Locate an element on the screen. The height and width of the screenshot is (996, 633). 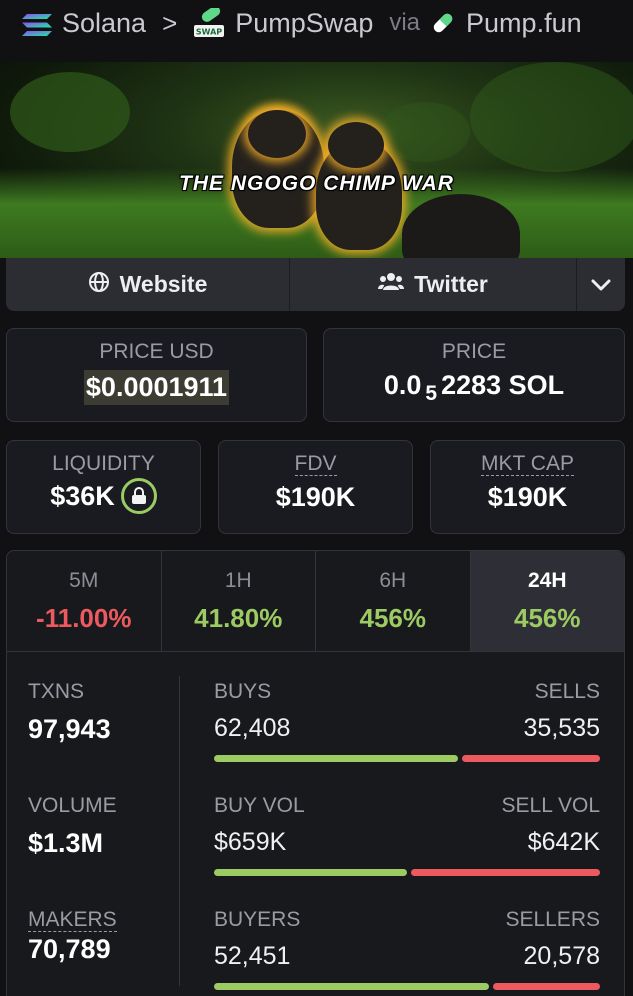
buy-sell-volume-bar is located at coordinates (407, 872).